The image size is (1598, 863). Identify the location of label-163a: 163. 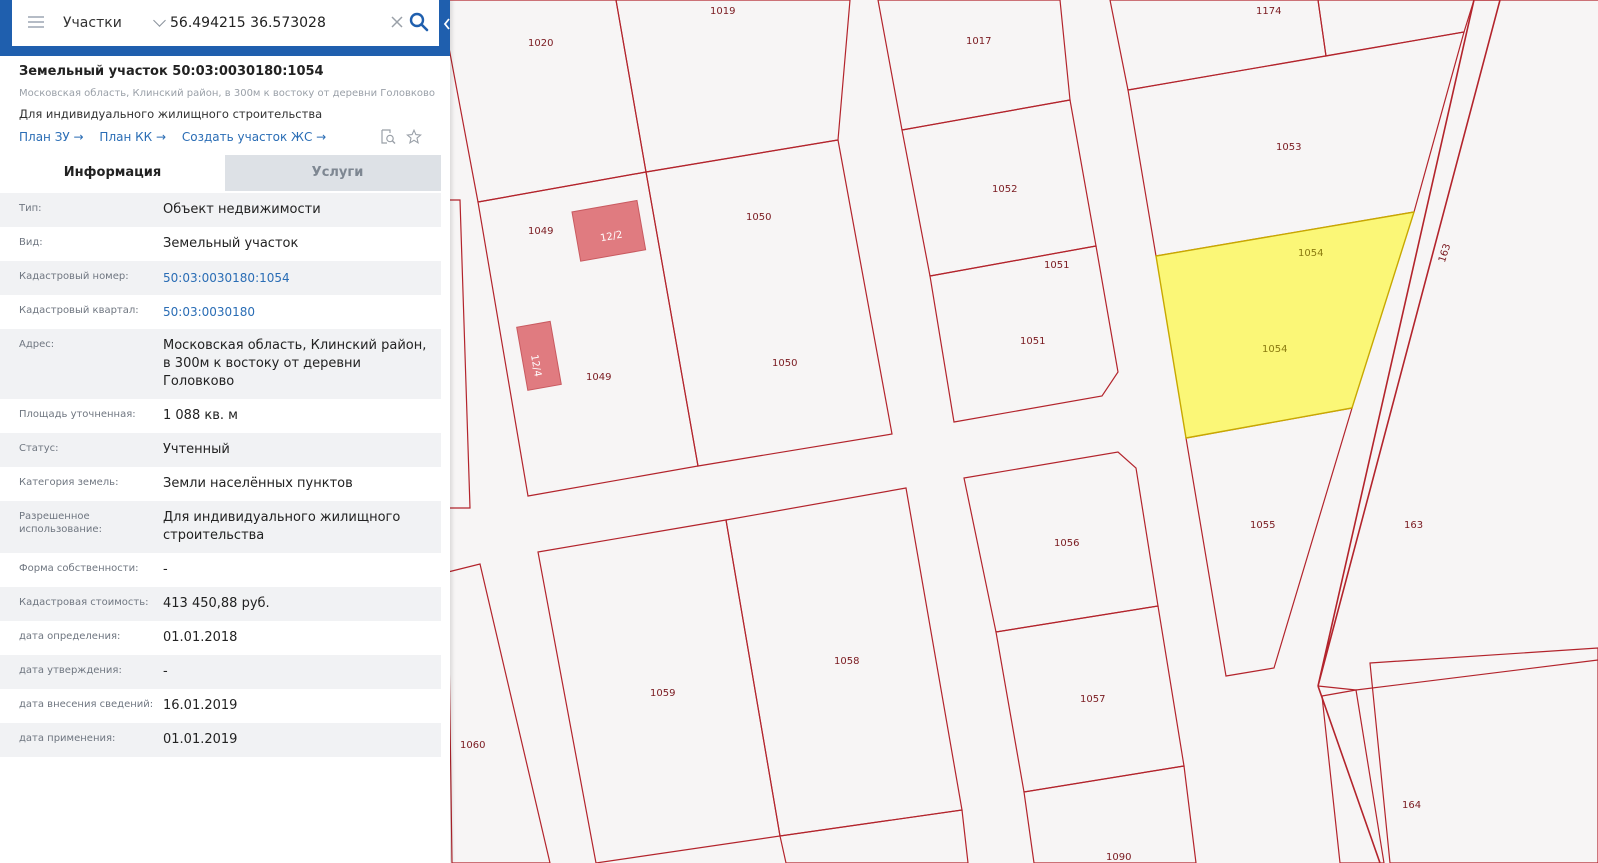
(1445, 253).